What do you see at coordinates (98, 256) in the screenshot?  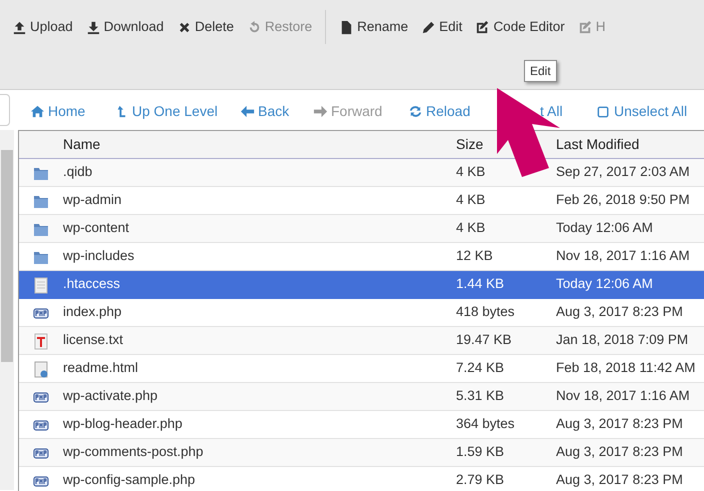 I see `file-name: wp-includes` at bounding box center [98, 256].